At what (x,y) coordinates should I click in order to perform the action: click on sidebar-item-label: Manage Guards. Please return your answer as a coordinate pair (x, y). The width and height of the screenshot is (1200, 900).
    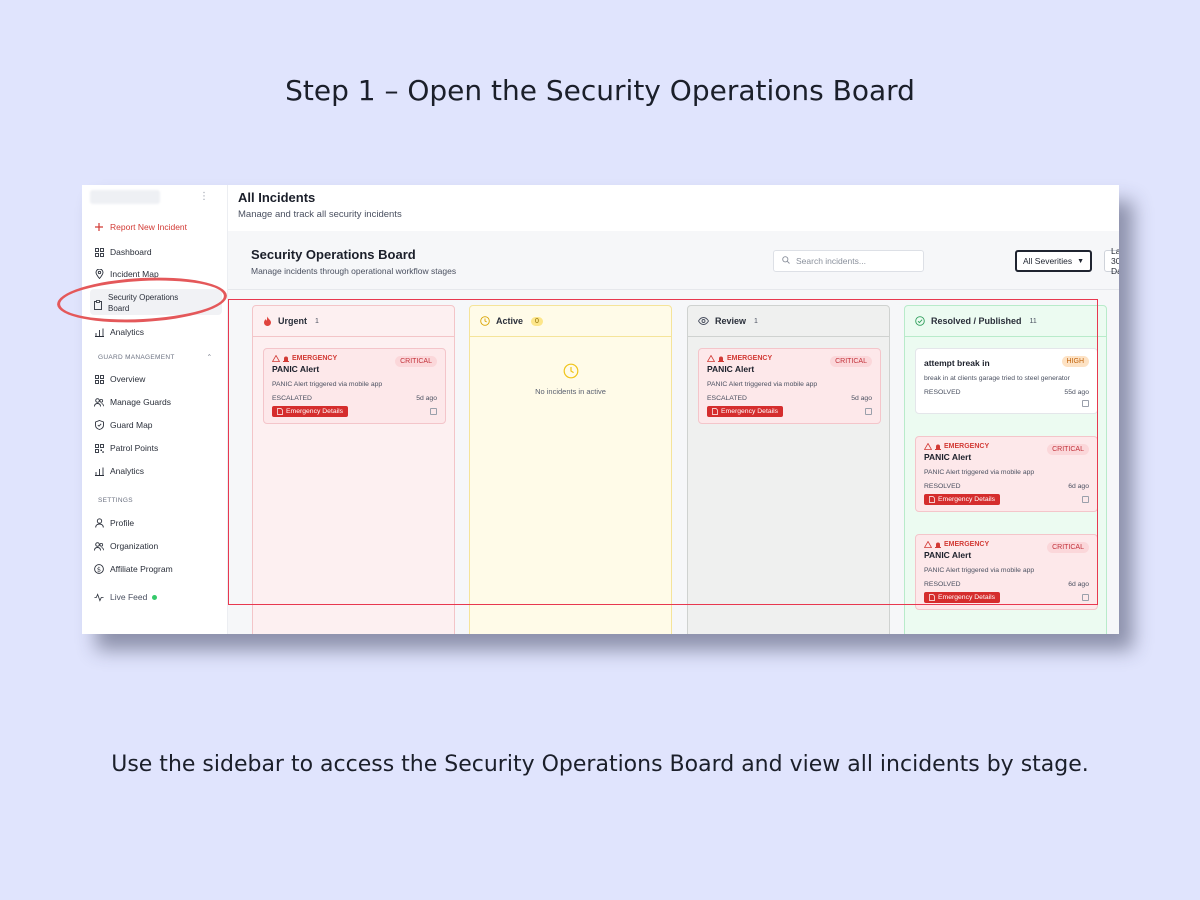
    Looking at the image, I should click on (140, 402).